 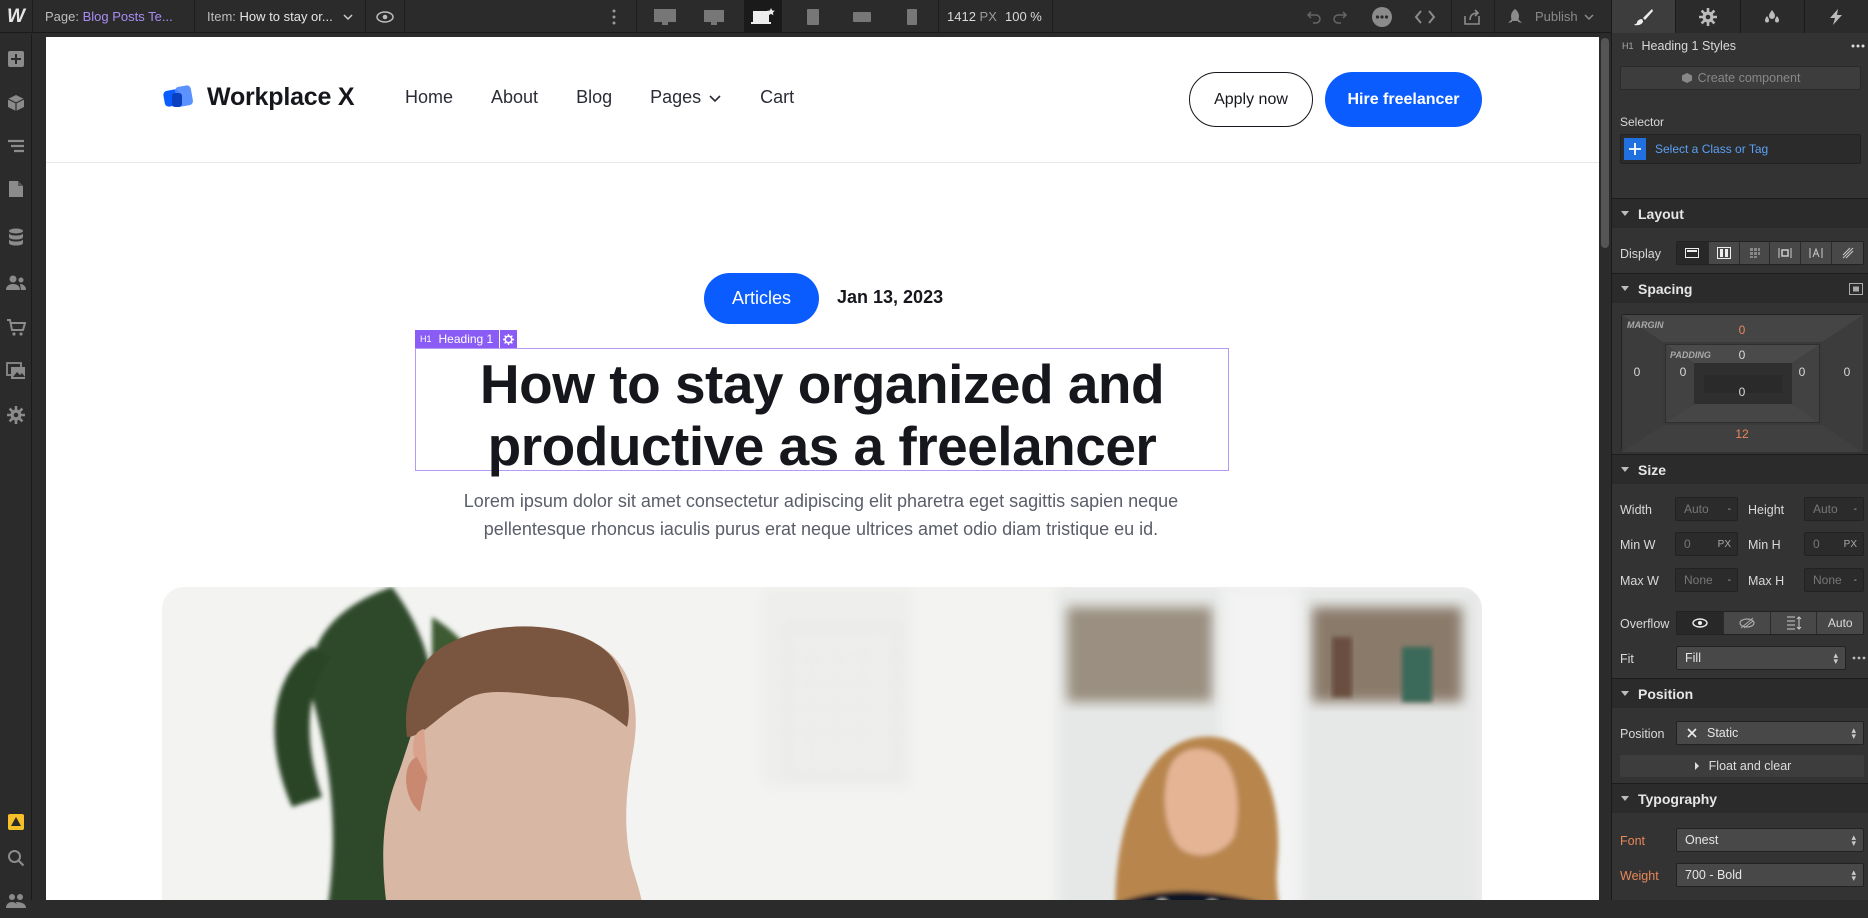 What do you see at coordinates (714, 16) in the screenshot?
I see `breakpoint-1440-icon` at bounding box center [714, 16].